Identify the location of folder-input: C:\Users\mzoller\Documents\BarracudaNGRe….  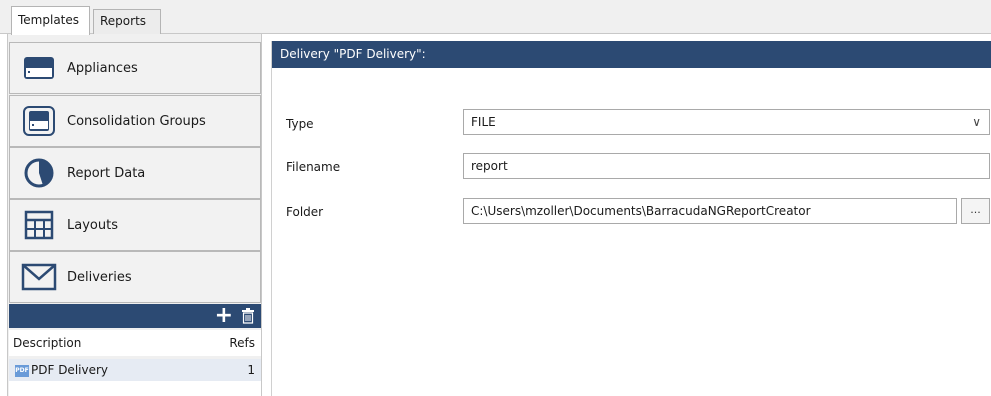
(710, 211).